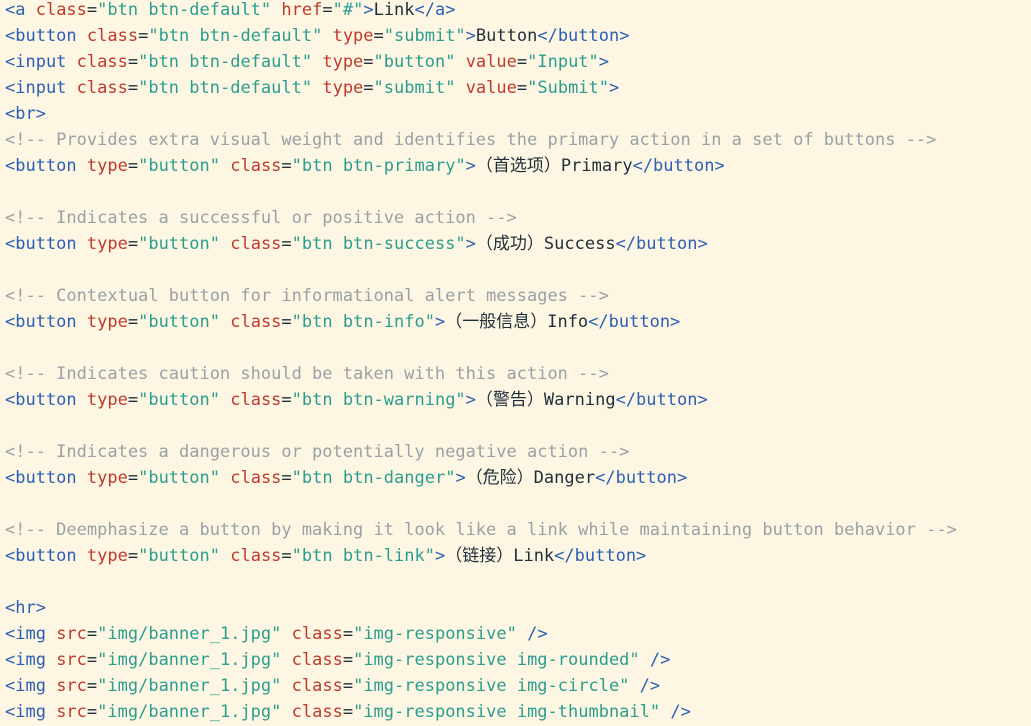  I want to click on code-token: href, so click(302, 10).